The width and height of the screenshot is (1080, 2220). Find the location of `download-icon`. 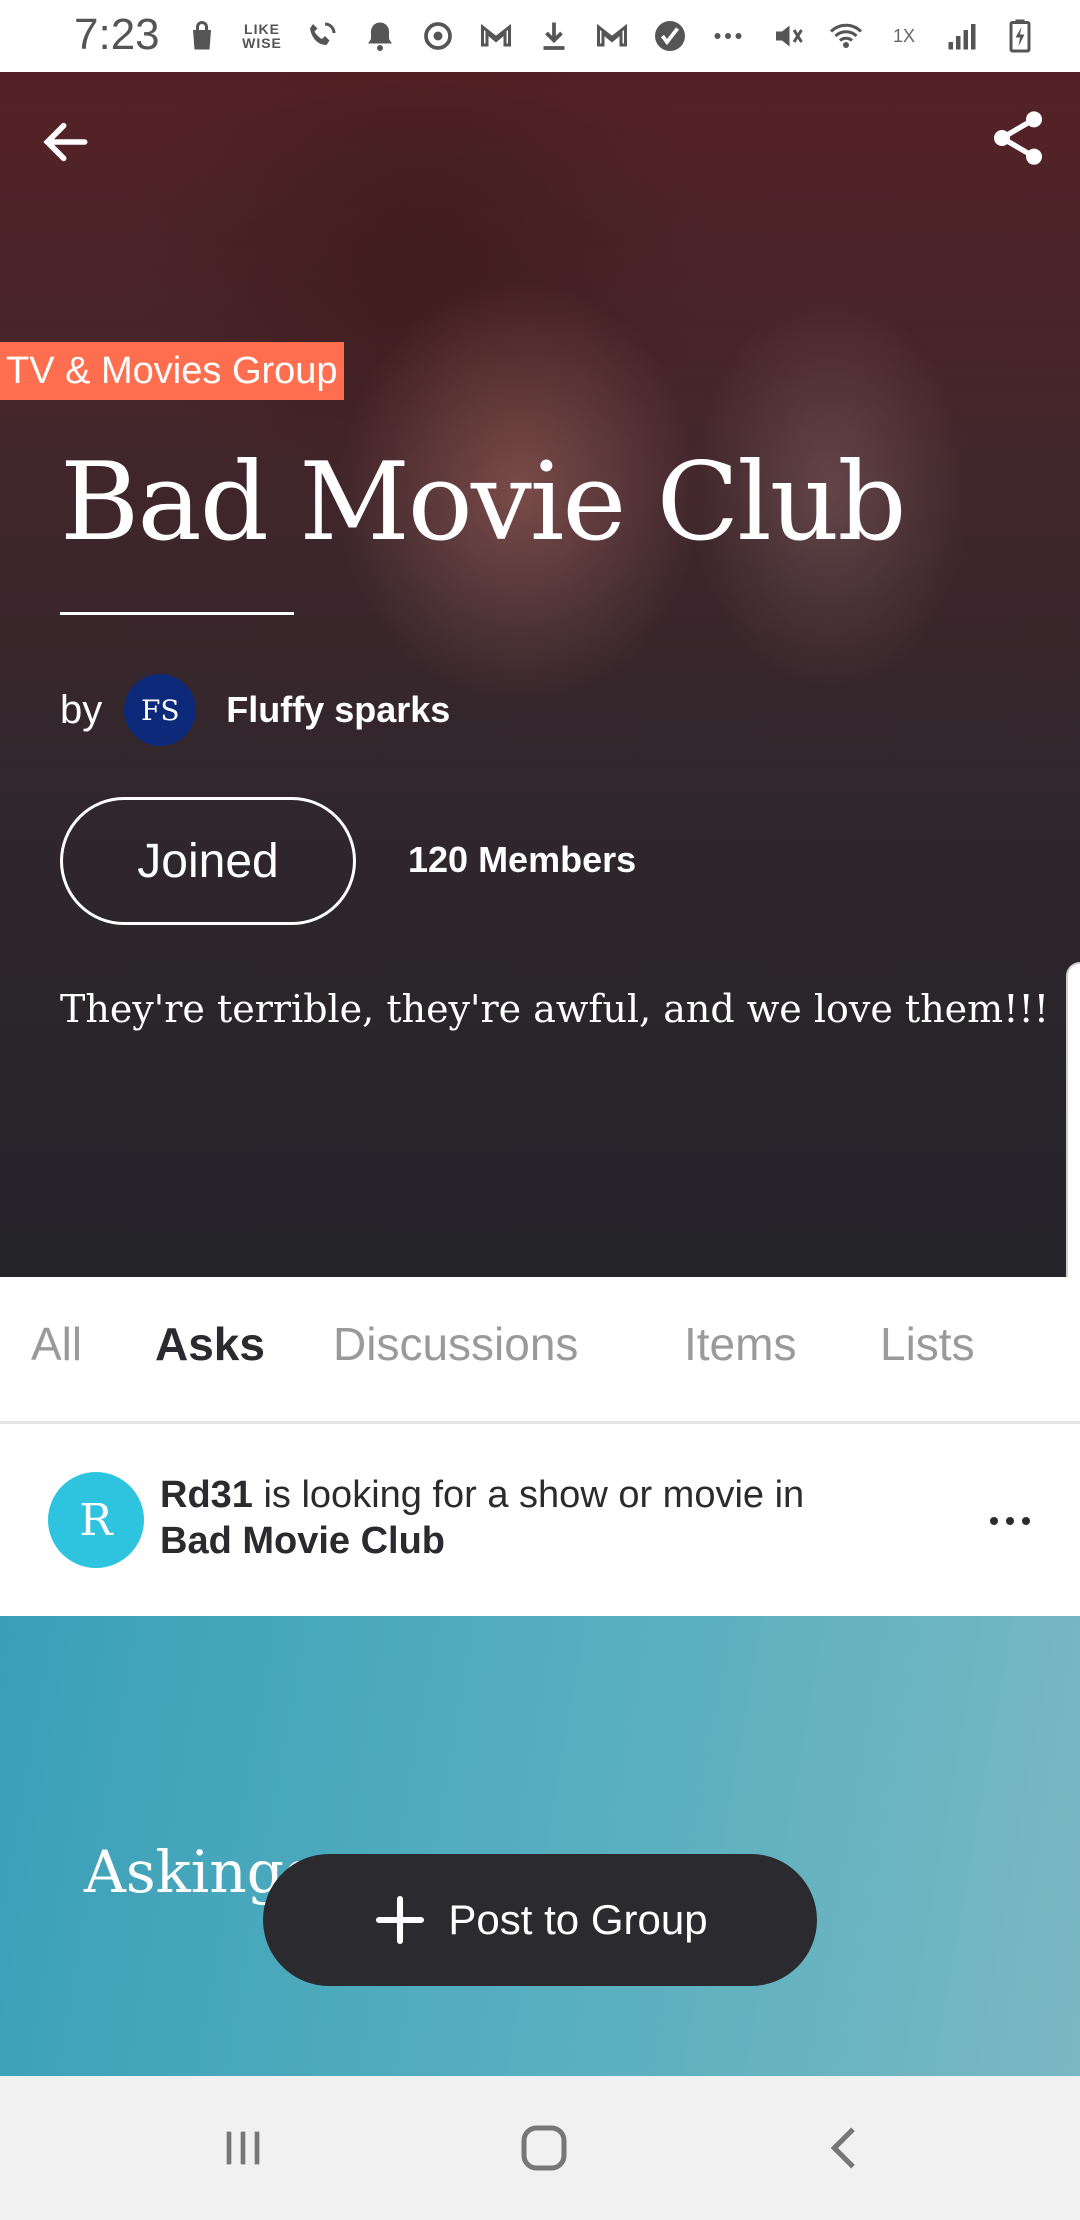

download-icon is located at coordinates (554, 36).